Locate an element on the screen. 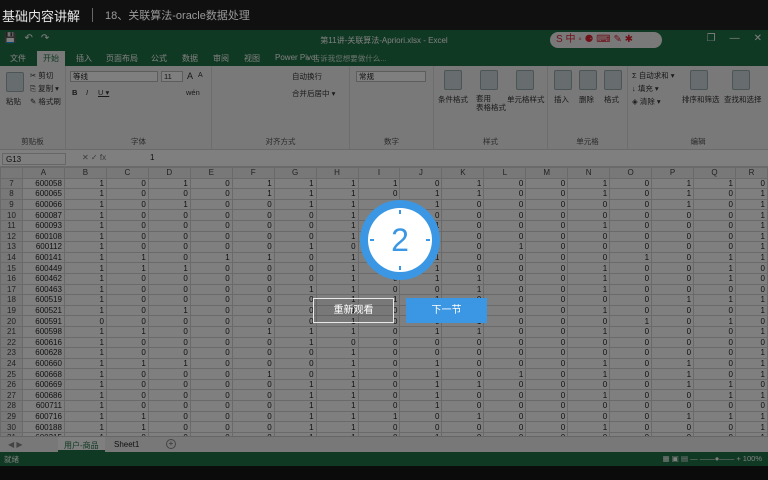 The image size is (768, 480). course-title: 基础内容讲解 is located at coordinates (41, 16).